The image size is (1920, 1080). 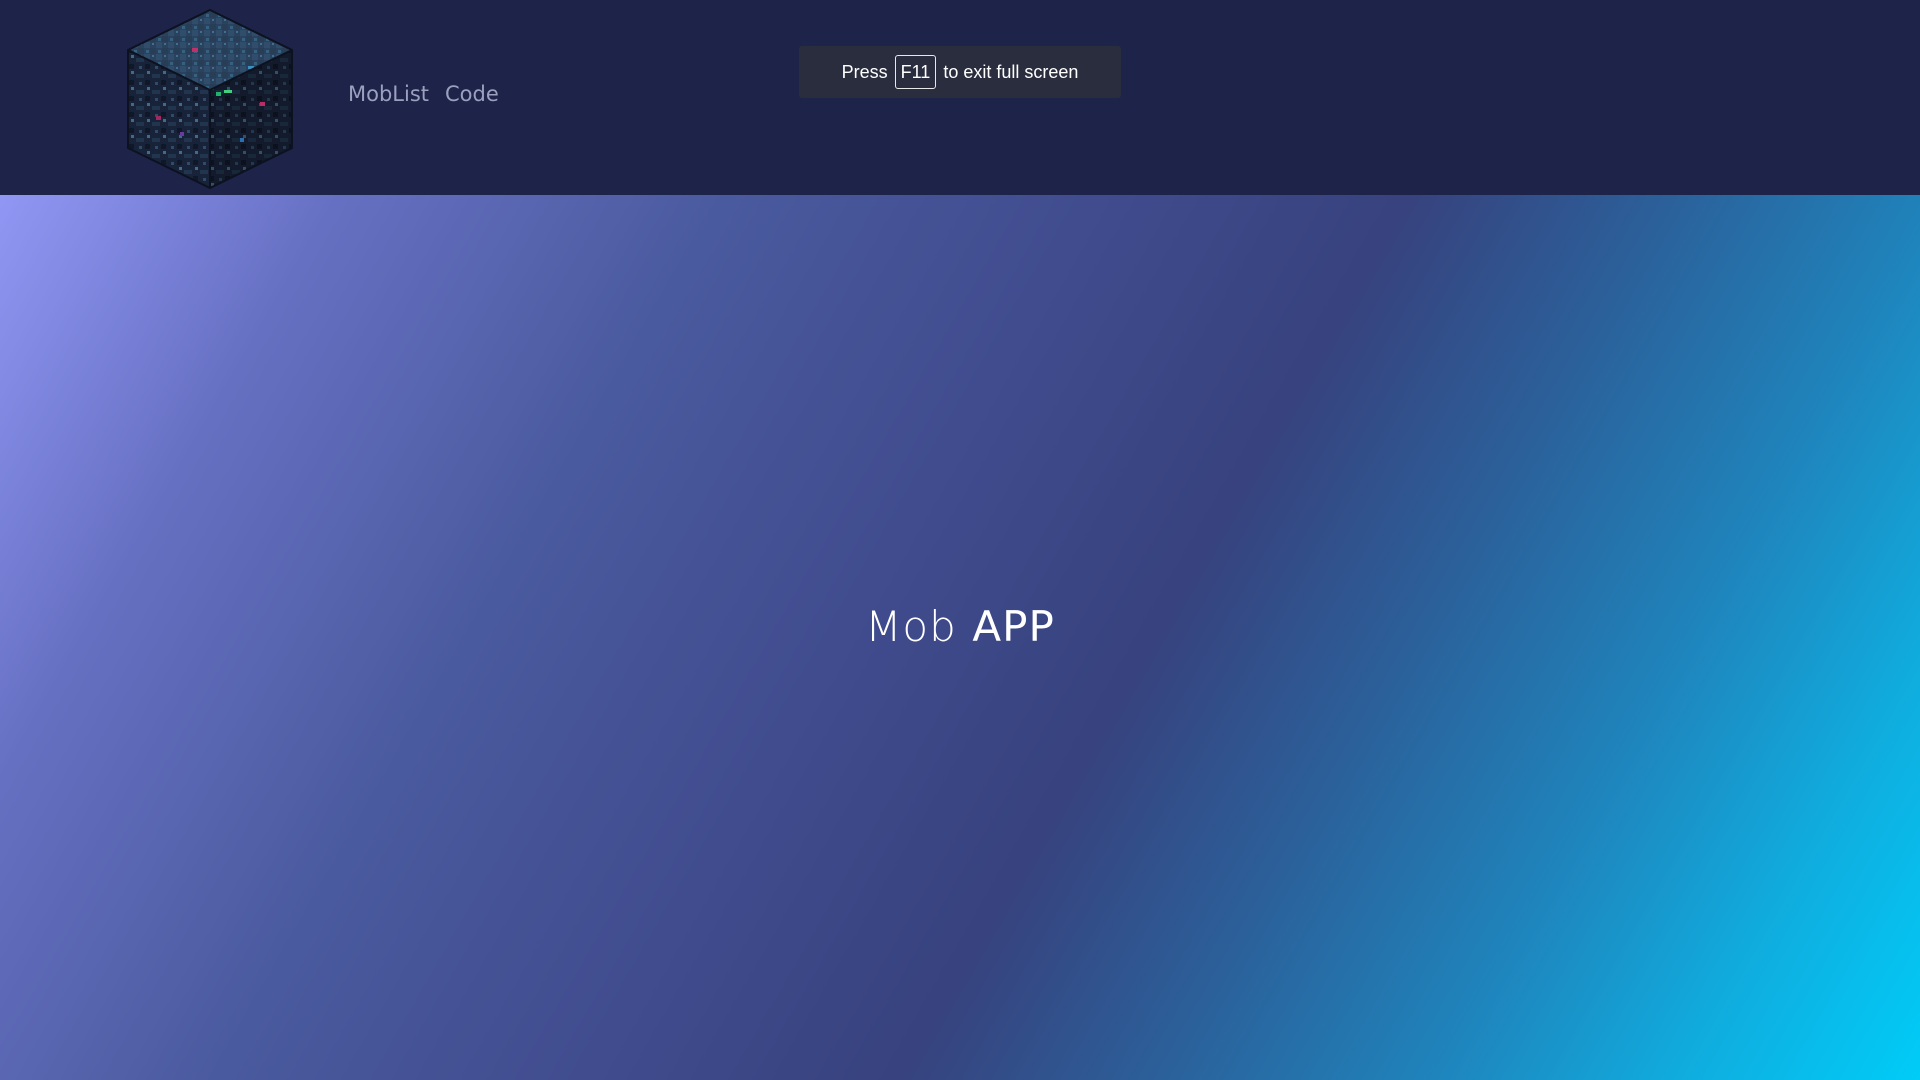 I want to click on nav-links: MobList Code, so click(x=423, y=94).